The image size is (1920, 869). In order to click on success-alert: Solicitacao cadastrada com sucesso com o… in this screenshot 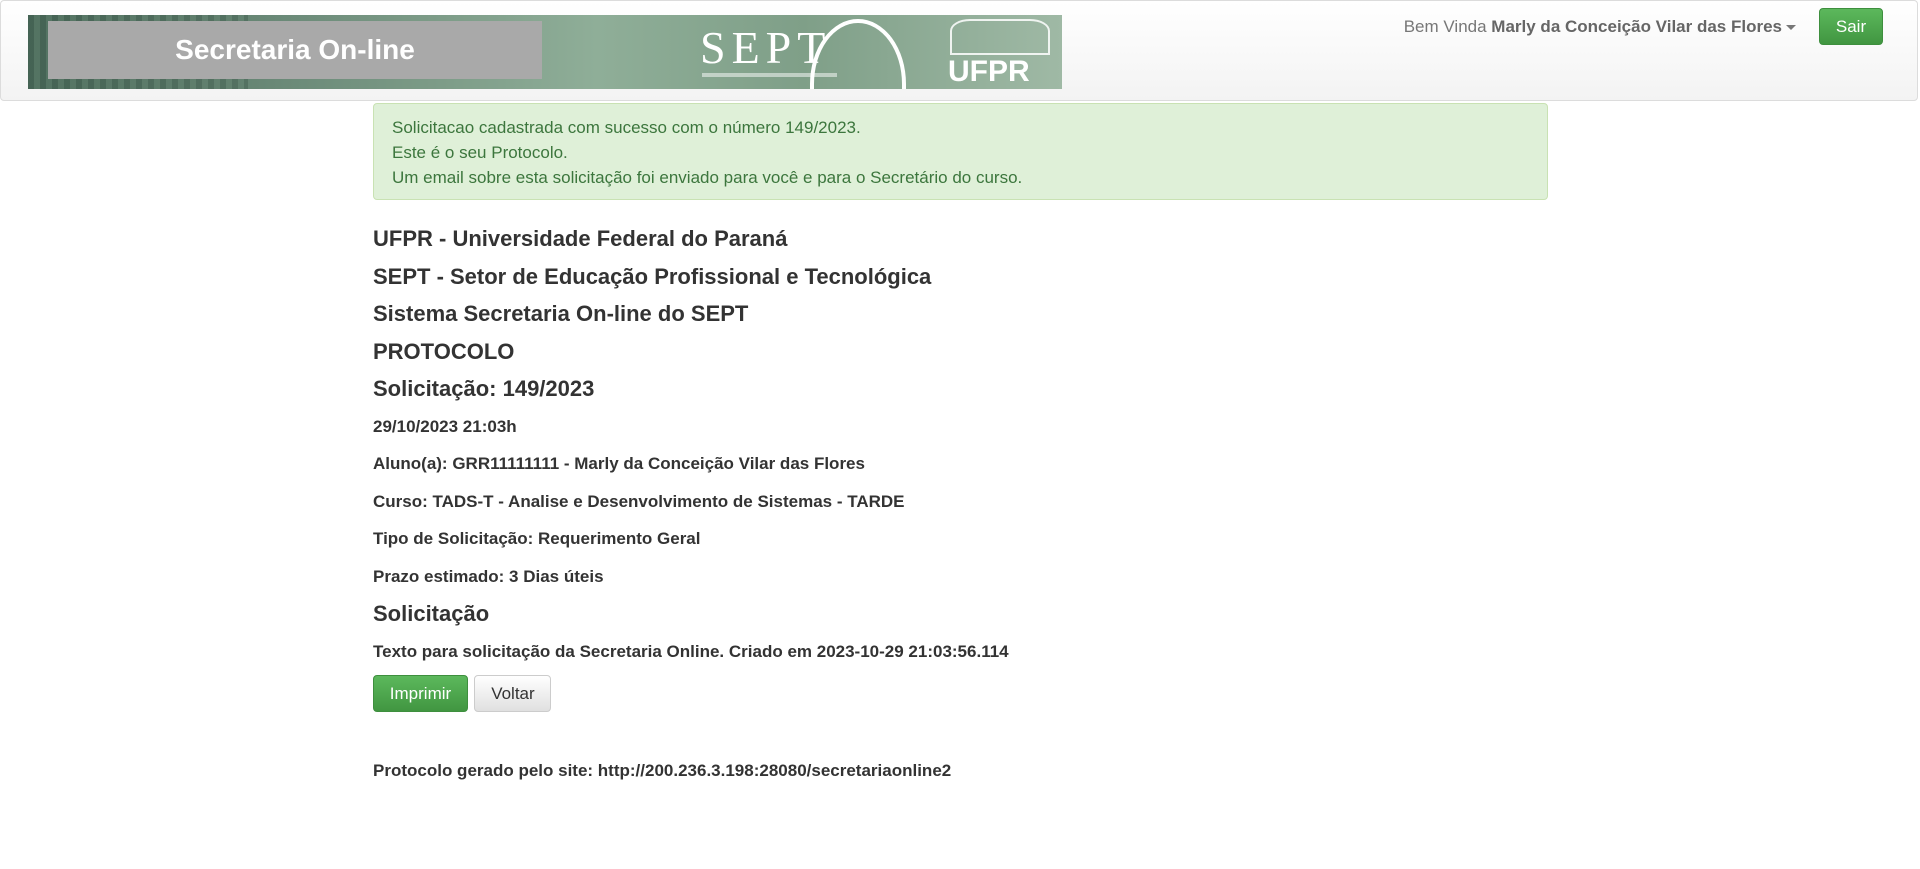, I will do `click(960, 151)`.